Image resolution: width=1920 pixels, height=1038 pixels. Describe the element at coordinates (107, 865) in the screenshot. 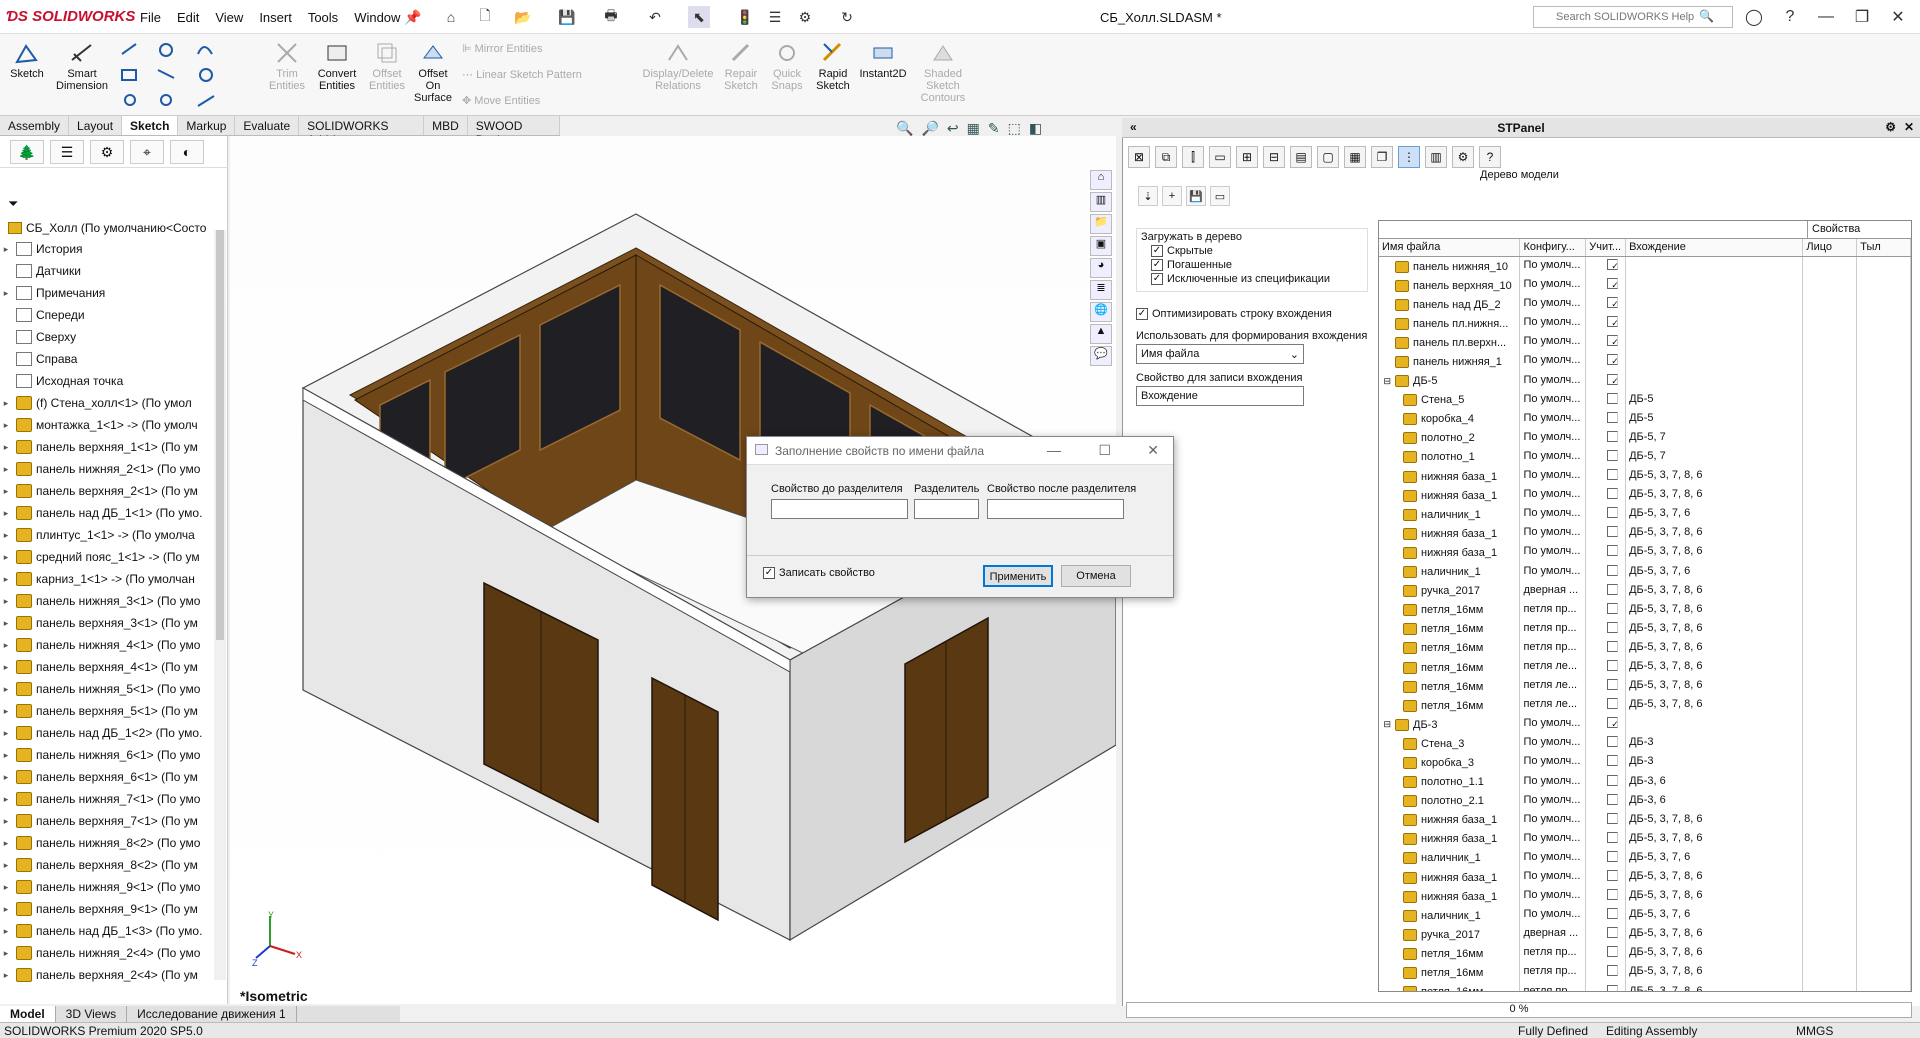

I see `tree-item: ▸ панель верхняя_8<2> (По ум` at that location.